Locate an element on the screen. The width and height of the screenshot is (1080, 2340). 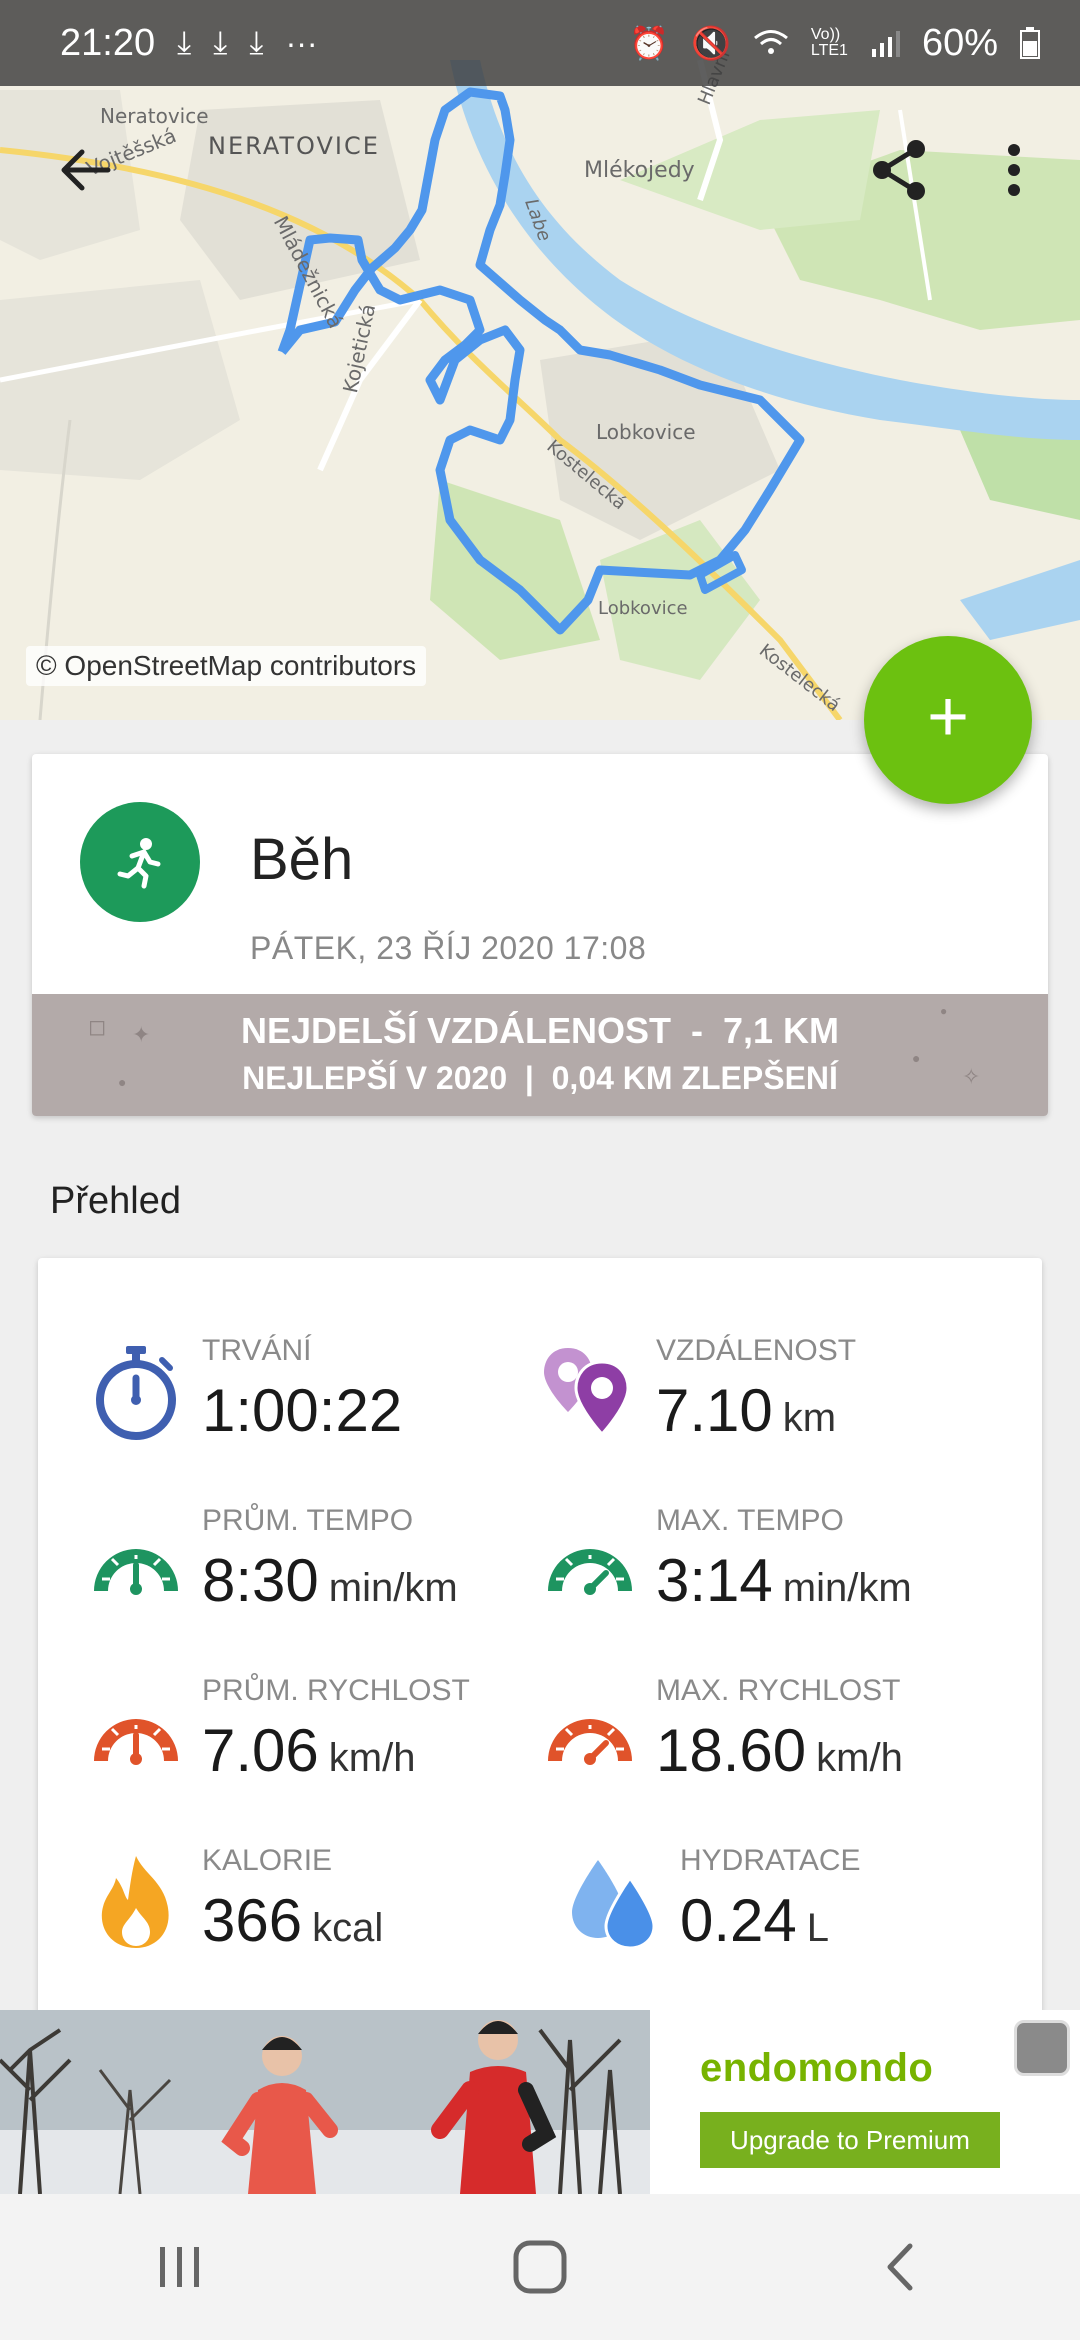
upgrade-premium-button: Upgrade to Premium is located at coordinates (850, 2140).